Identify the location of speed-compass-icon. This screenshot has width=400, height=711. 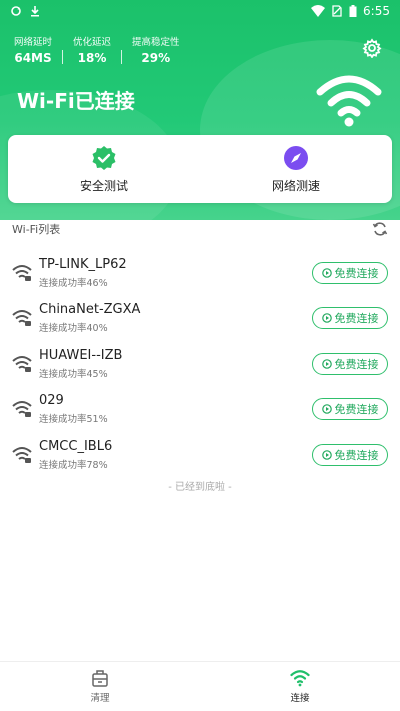
(296, 158).